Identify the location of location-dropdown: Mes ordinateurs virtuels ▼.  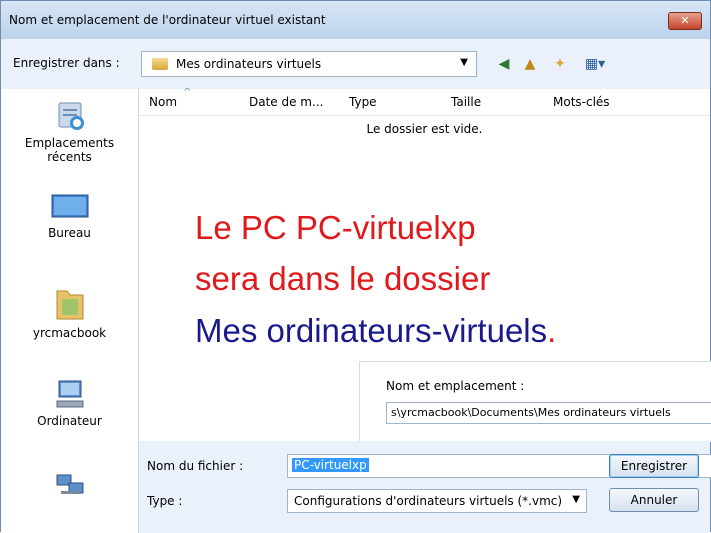
(309, 64).